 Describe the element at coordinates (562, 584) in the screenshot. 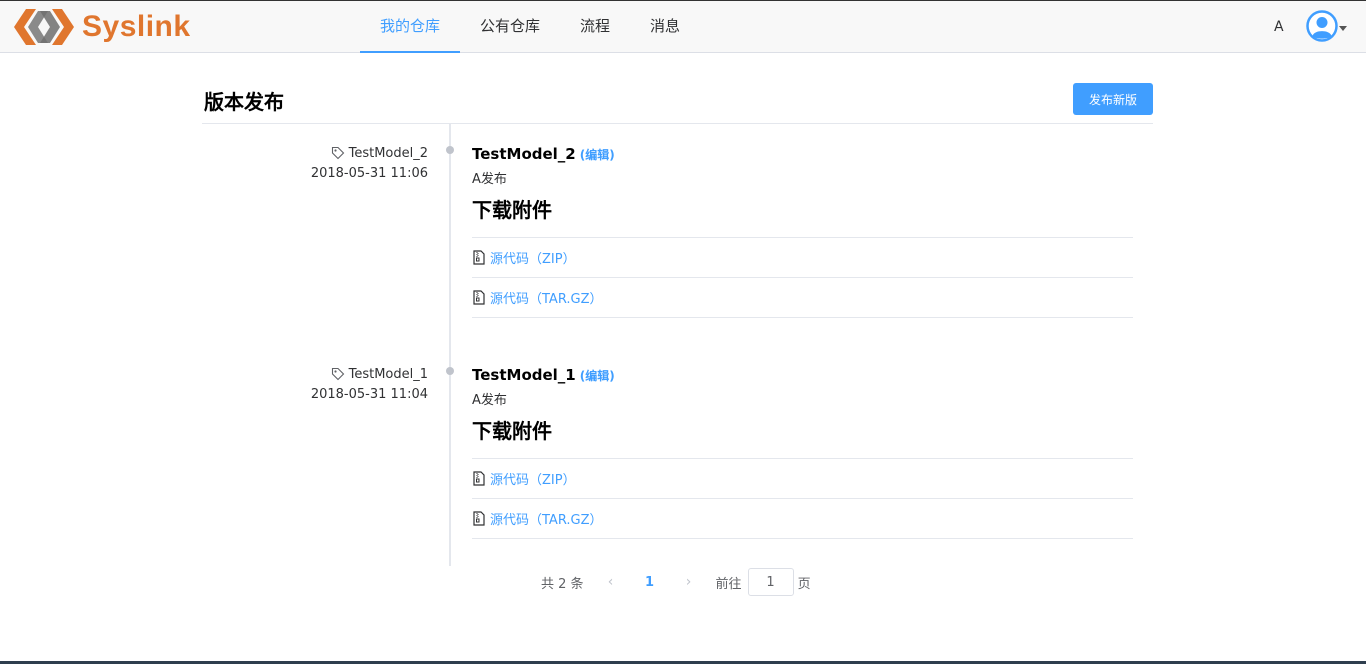

I see `pagination-total: 共 2 条` at that location.